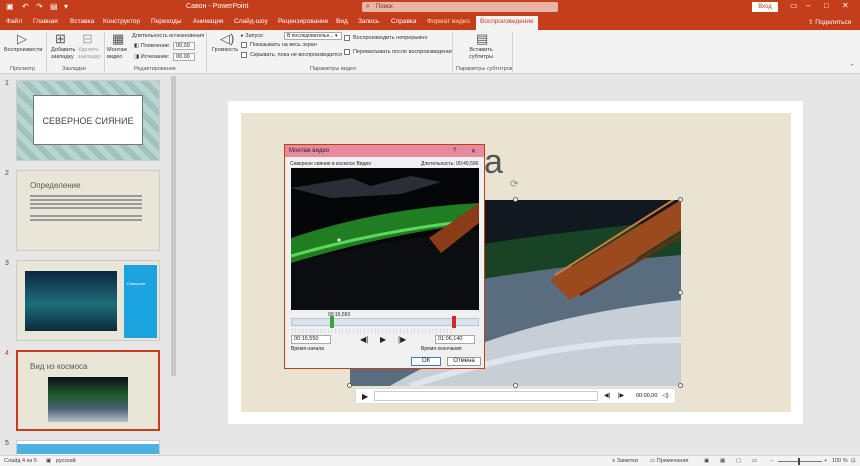 The width and height of the screenshot is (860, 466). Describe the element at coordinates (88, 449) in the screenshot. I see `slide-strip` at that location.